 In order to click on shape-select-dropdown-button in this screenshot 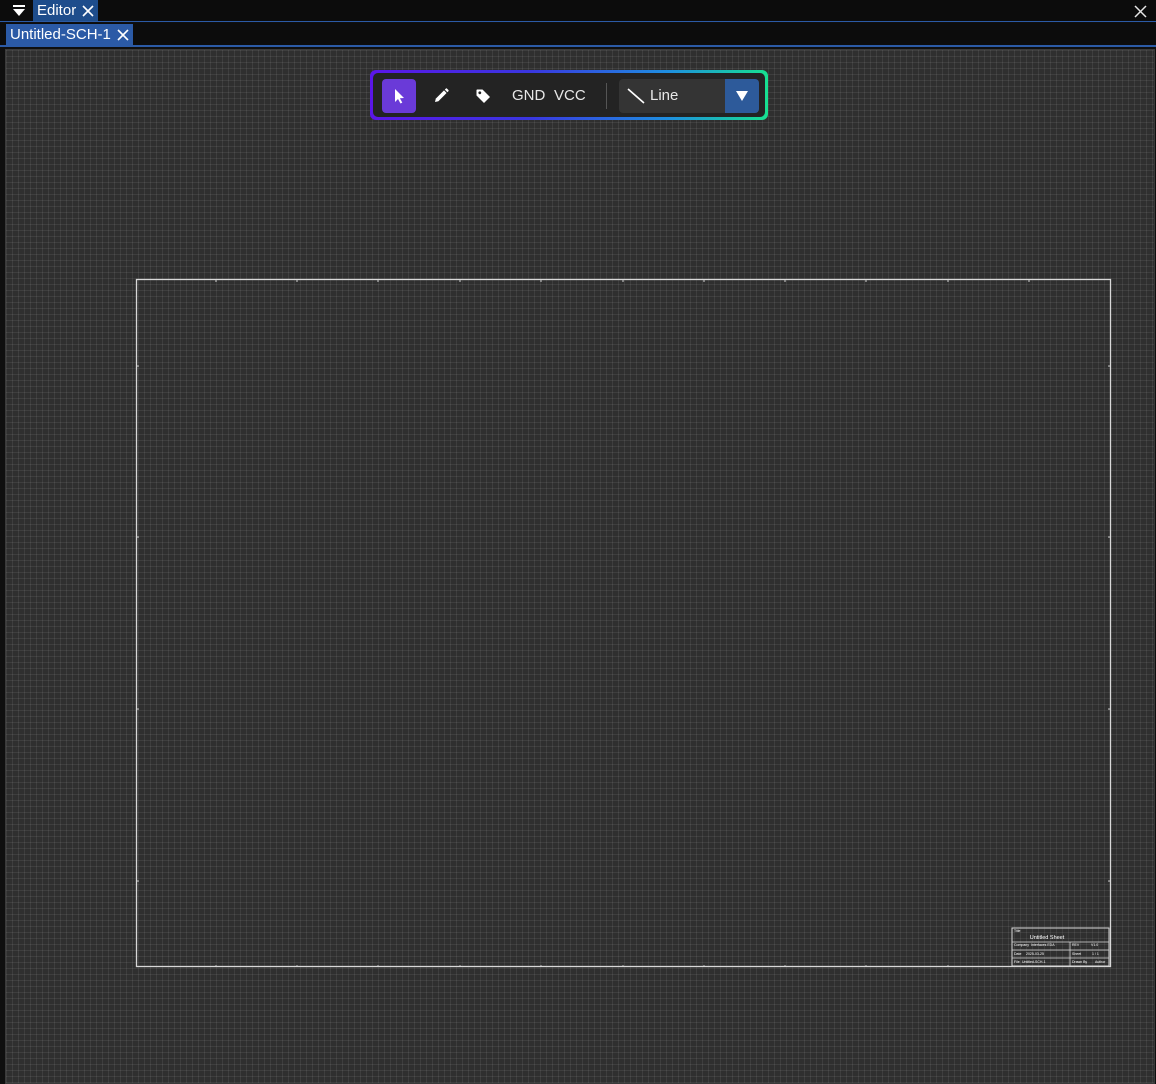, I will do `click(742, 96)`.